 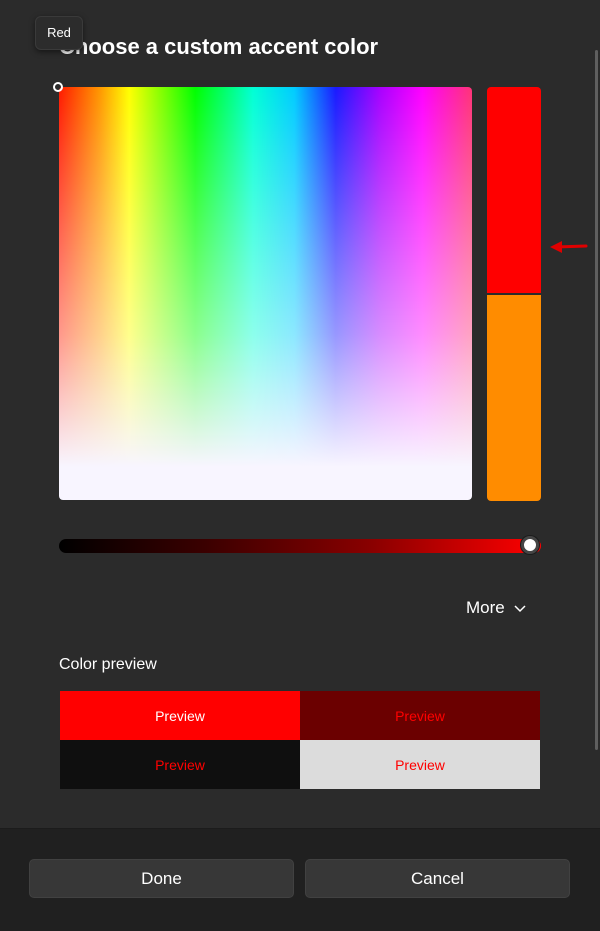 I want to click on brightness-slider-thumb, so click(x=530, y=545).